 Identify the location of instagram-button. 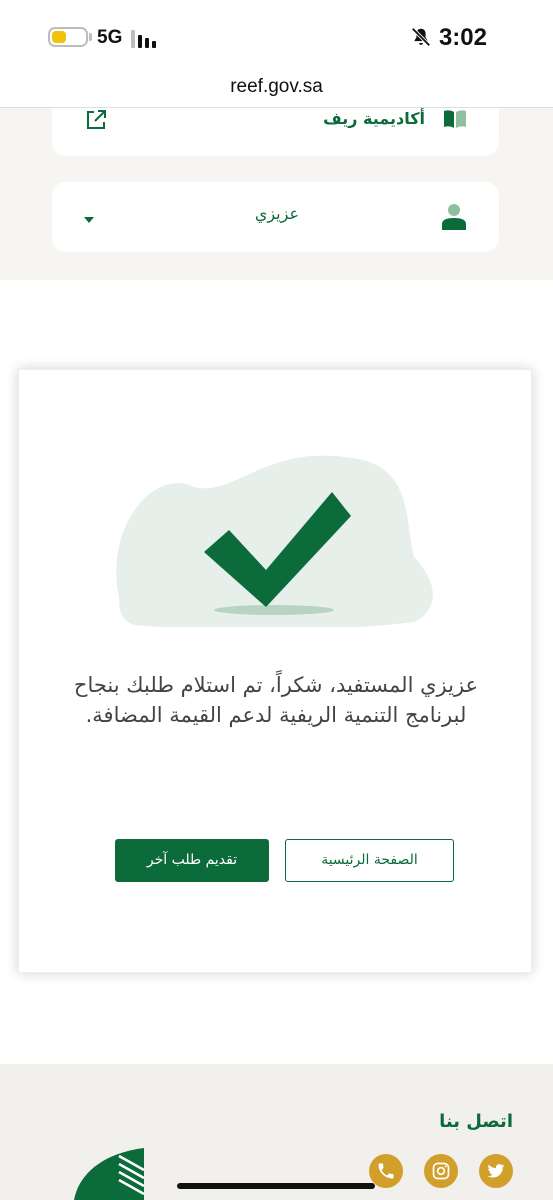
(441, 1171).